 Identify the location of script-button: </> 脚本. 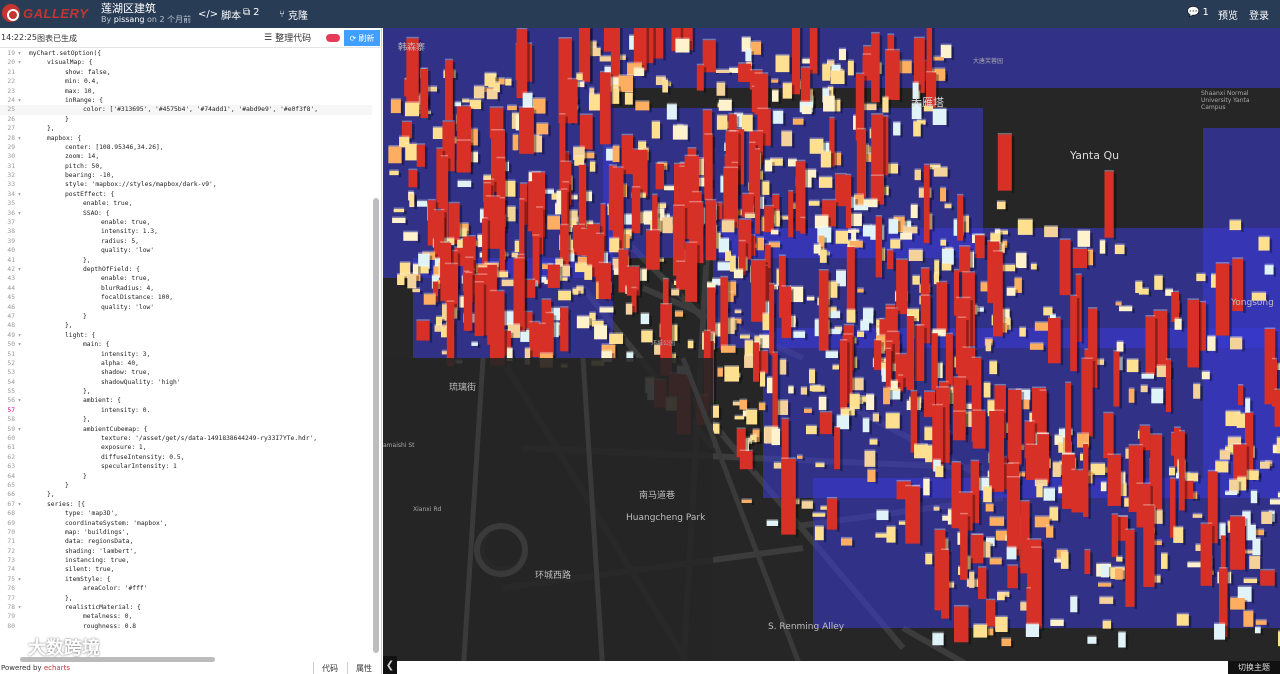
(219, 14).